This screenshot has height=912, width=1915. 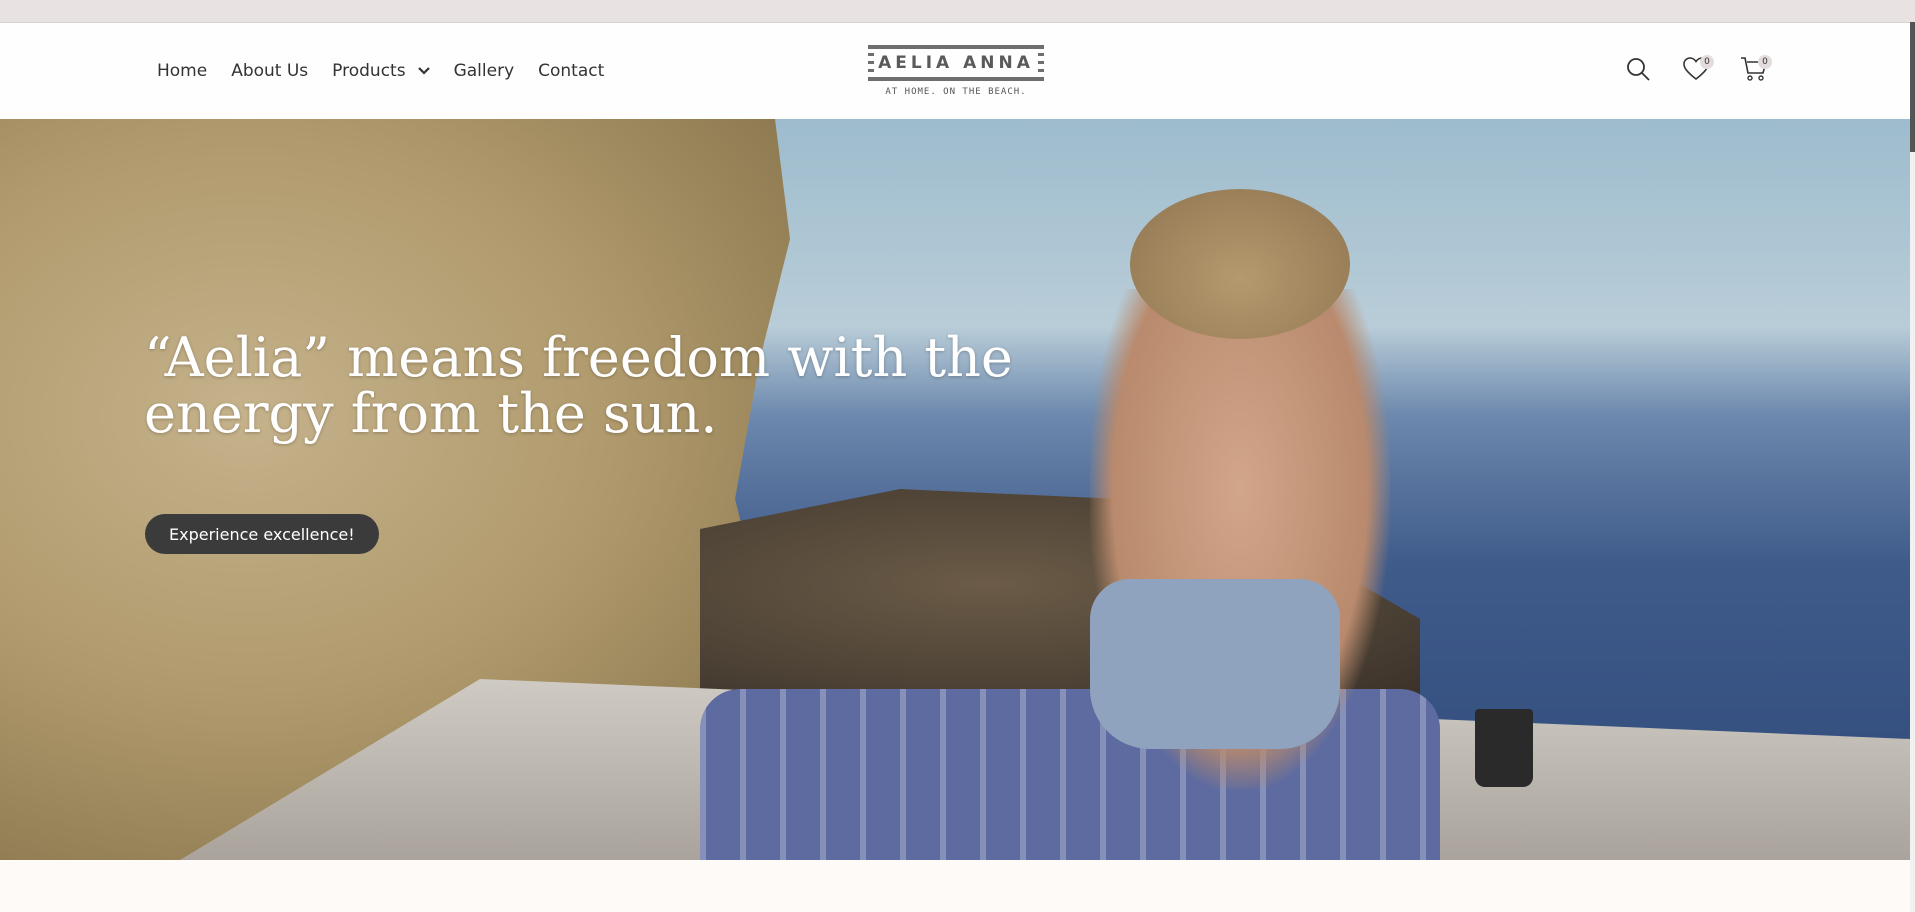 What do you see at coordinates (484, 71) in the screenshot?
I see `nav-gallery: Gallery` at bounding box center [484, 71].